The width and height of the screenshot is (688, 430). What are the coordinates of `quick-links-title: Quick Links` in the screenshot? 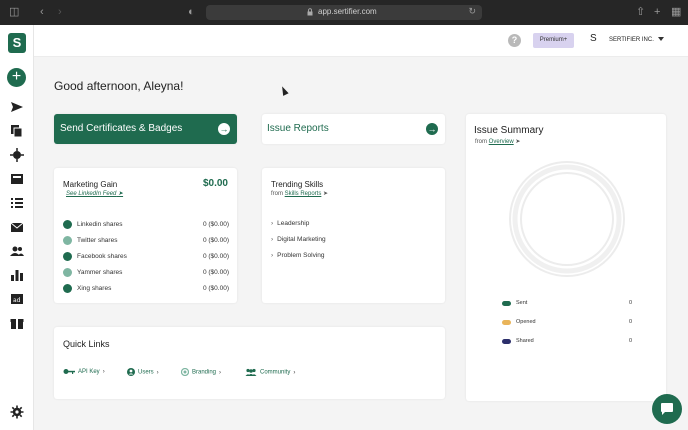 It's located at (86, 344).